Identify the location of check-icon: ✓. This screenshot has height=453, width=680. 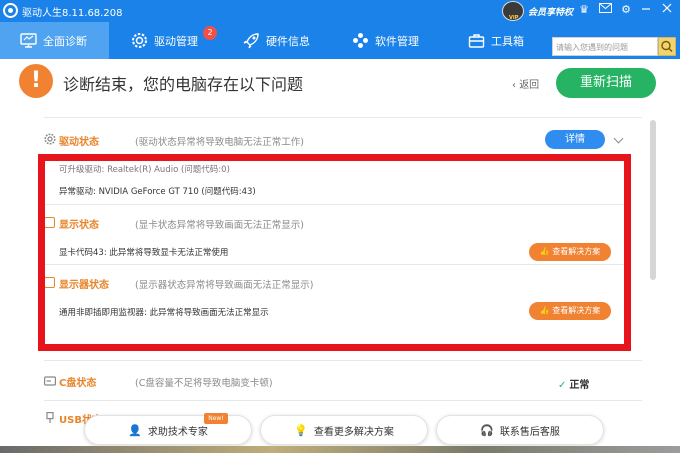
(562, 385).